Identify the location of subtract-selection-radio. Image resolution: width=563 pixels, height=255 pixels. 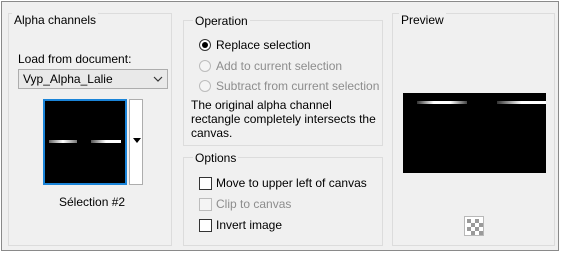
(205, 86).